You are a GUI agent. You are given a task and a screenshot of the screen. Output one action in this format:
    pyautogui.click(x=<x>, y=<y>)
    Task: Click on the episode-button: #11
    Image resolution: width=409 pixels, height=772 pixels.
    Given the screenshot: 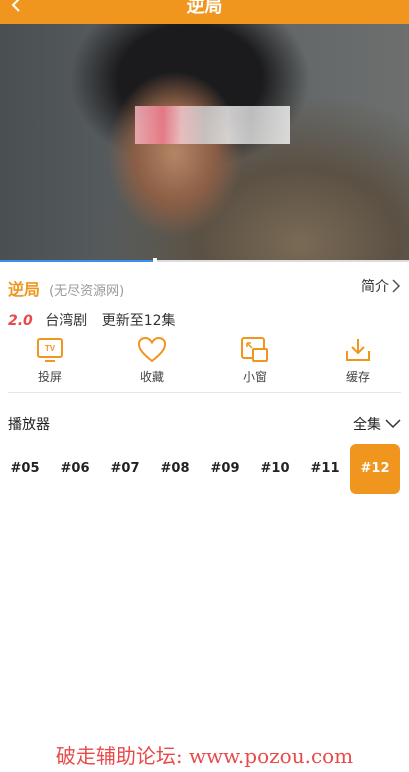 What is the action you would take?
    pyautogui.click(x=325, y=469)
    